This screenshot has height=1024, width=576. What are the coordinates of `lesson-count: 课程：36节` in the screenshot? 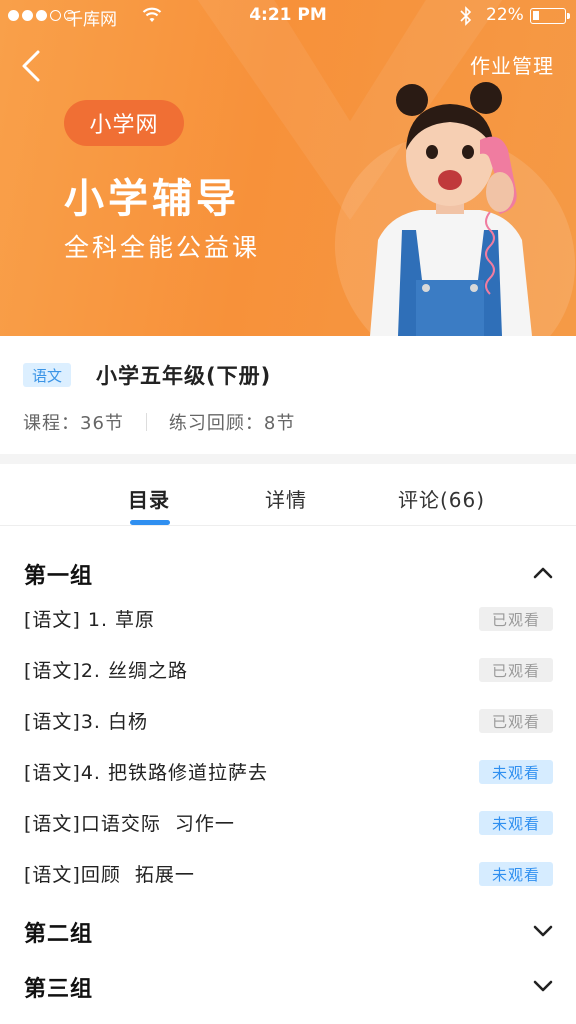 It's located at (73, 423).